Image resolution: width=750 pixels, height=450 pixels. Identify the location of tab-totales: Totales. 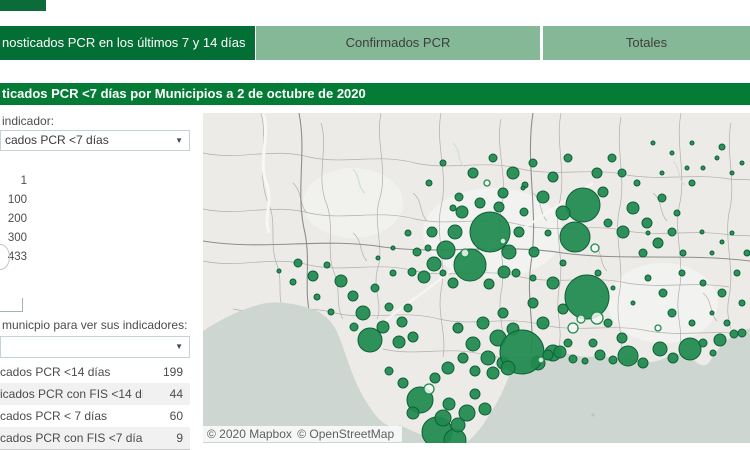
(646, 43).